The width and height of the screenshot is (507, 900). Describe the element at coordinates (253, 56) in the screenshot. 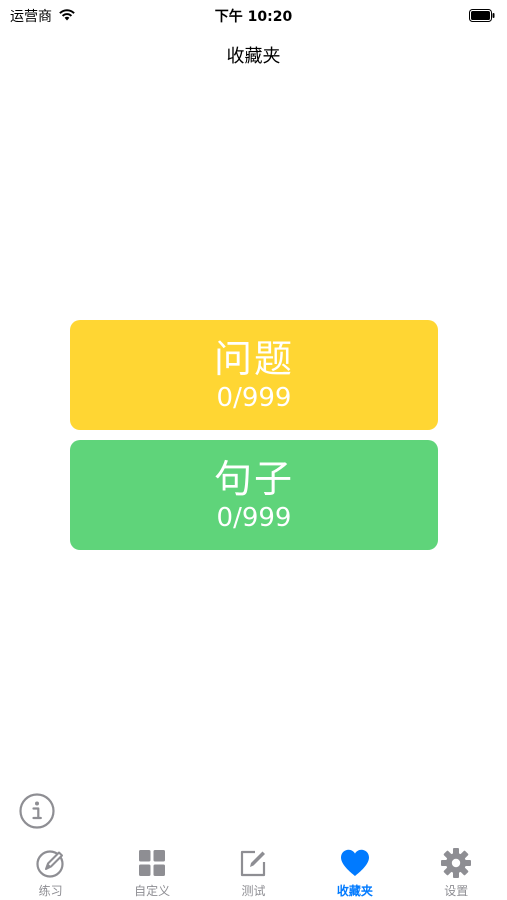

I see `page-title: 收藏夹` at that location.